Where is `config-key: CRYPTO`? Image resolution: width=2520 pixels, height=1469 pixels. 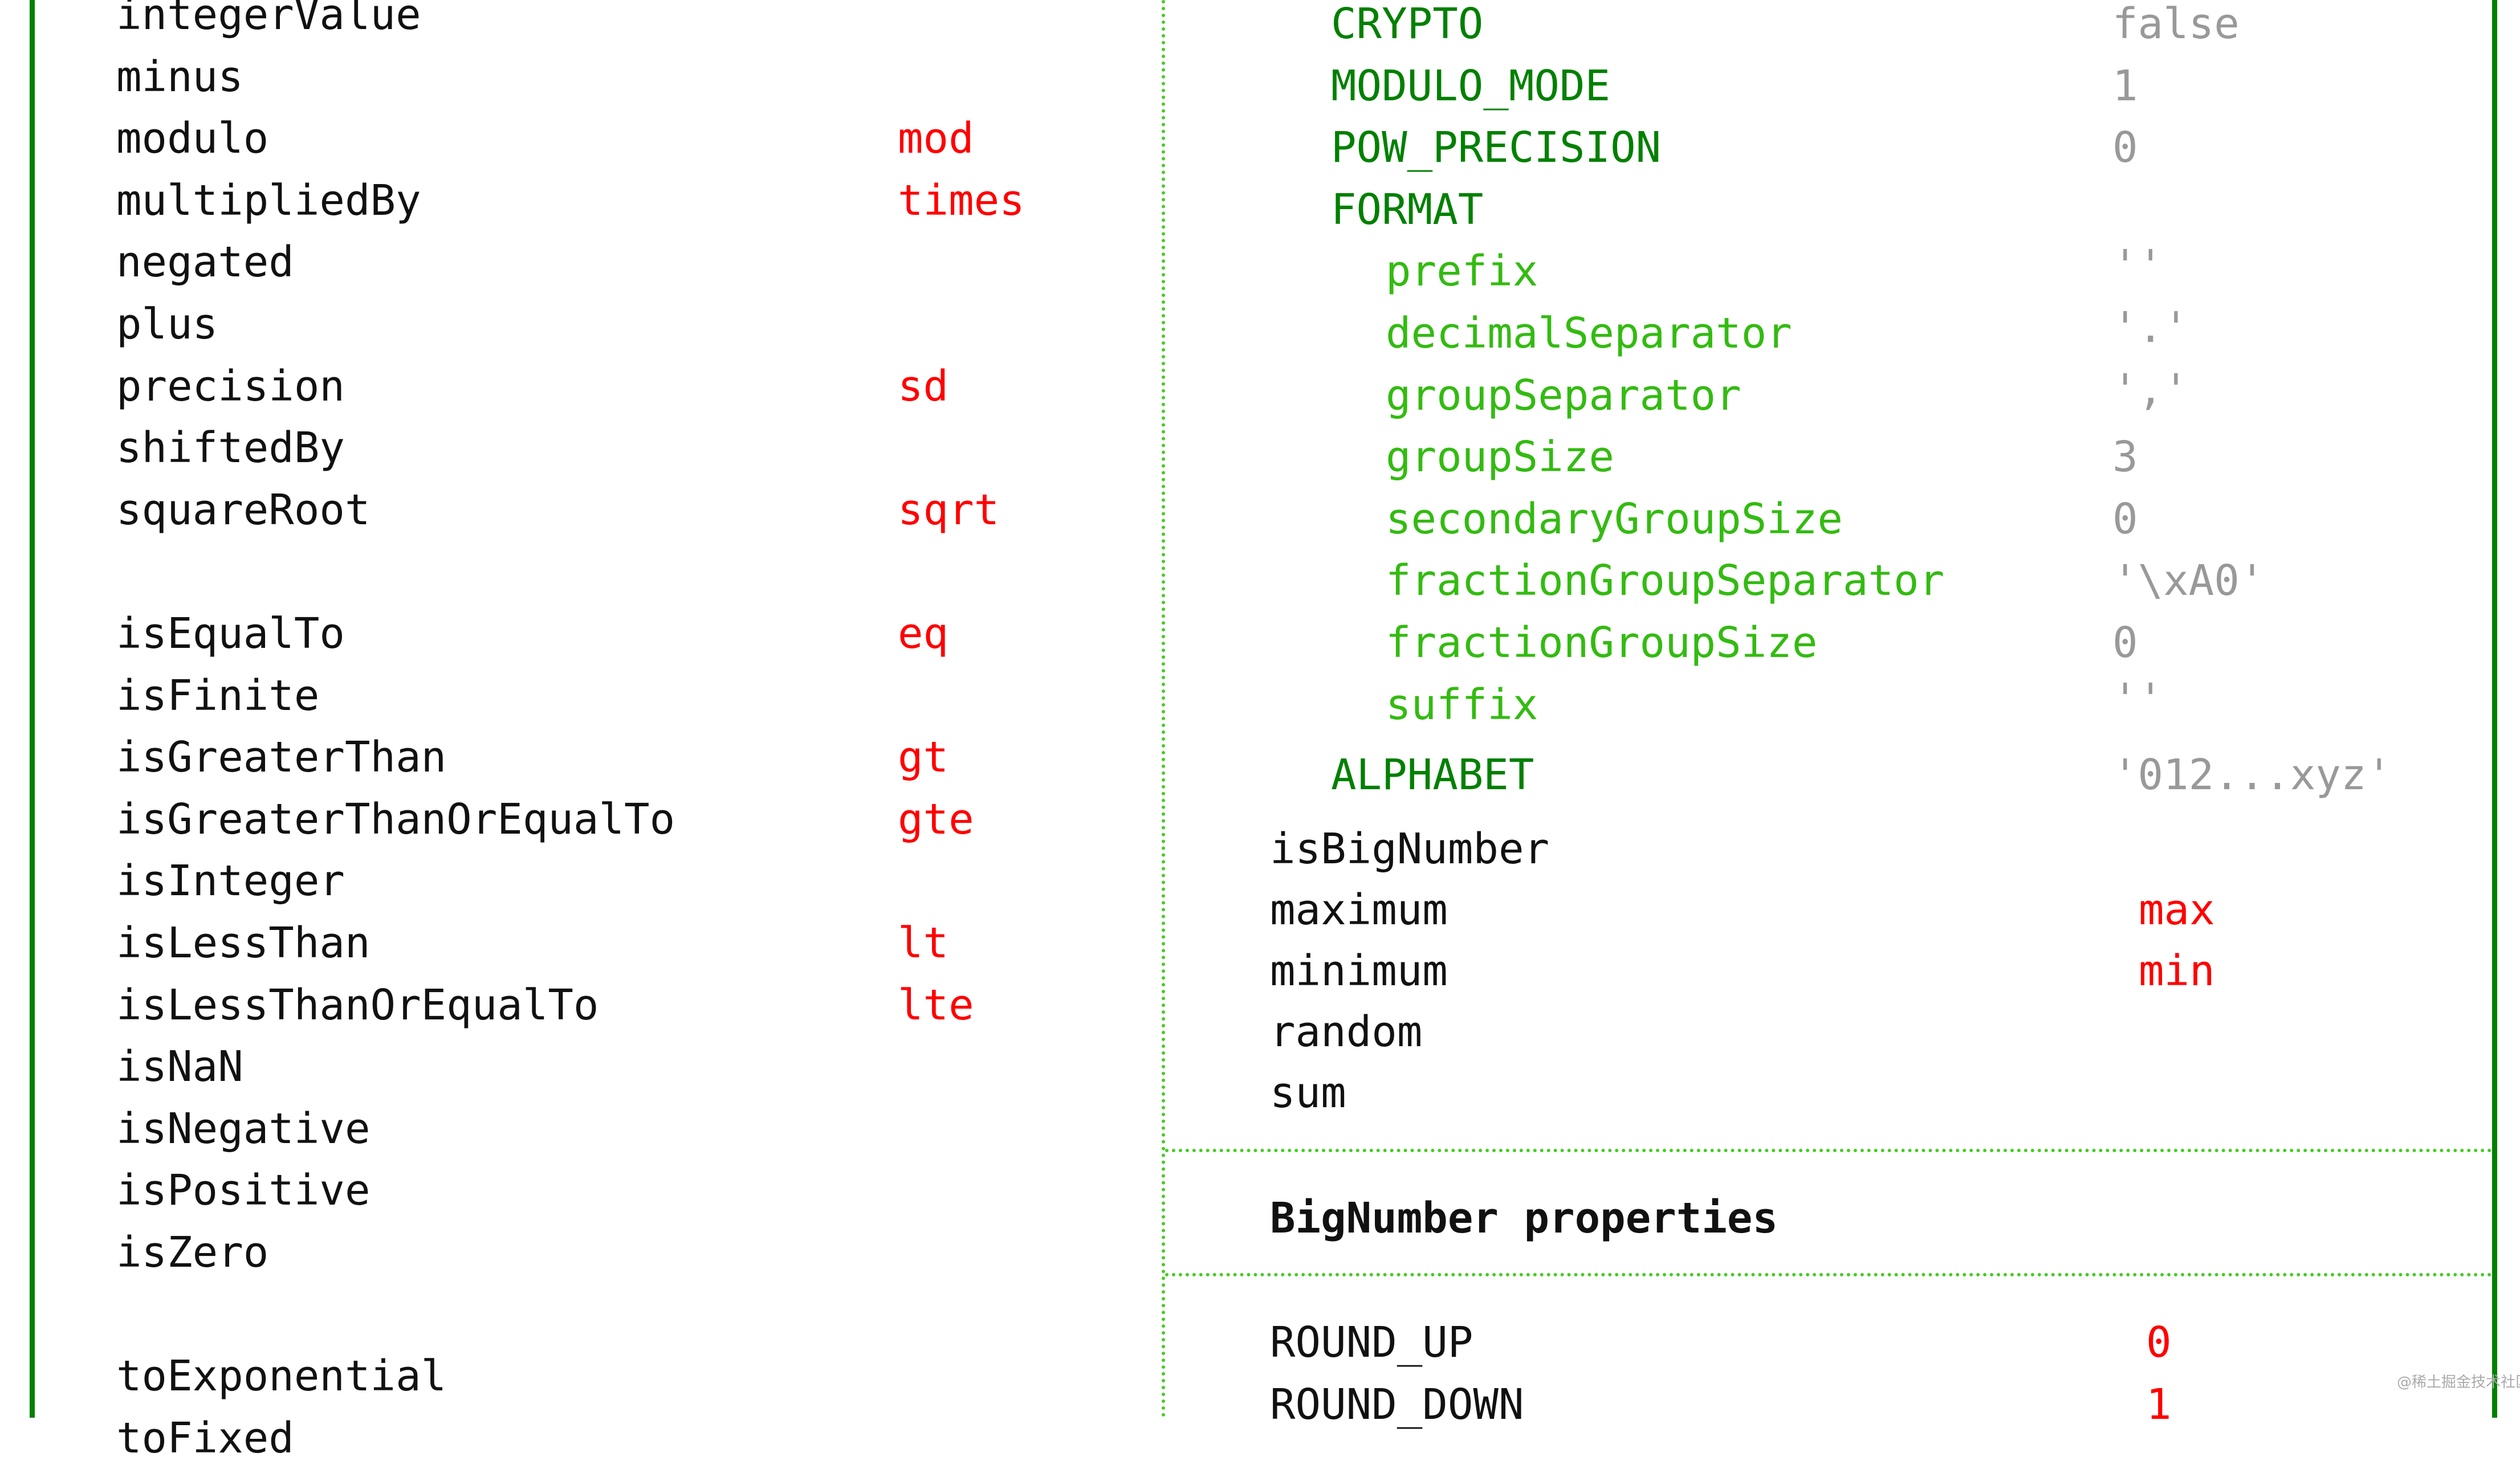 config-key: CRYPTO is located at coordinates (1408, 24).